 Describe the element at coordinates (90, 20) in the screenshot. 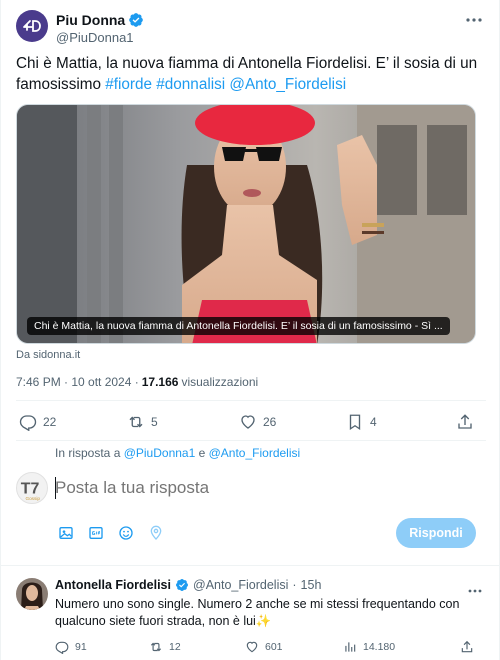

I see `author-name: Piu Donna` at that location.